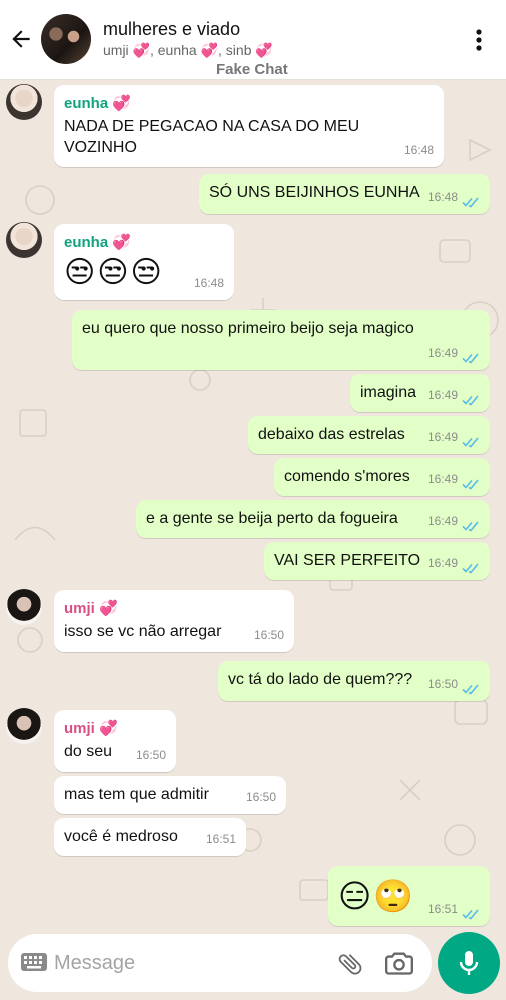 This screenshot has height=1000, width=506. I want to click on message-text: isso se vc não arregar, so click(143, 631).